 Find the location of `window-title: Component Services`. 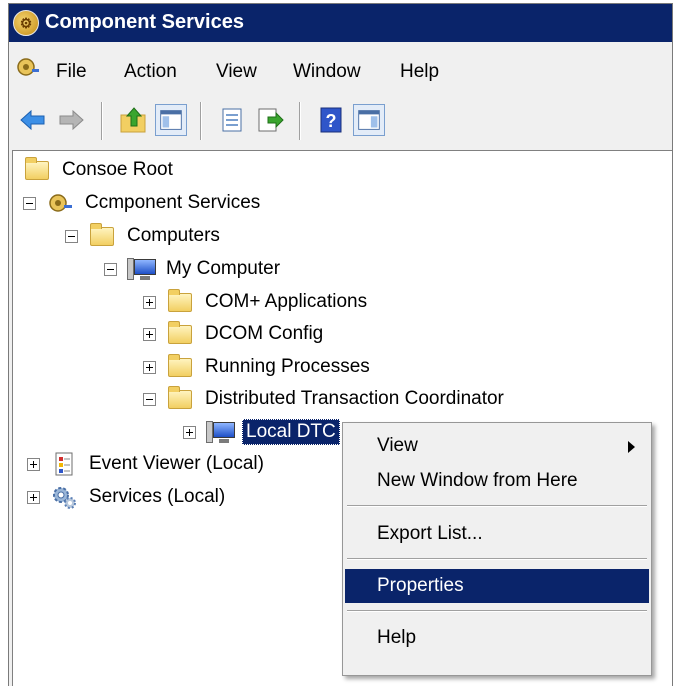

window-title: Component Services is located at coordinates (144, 22).